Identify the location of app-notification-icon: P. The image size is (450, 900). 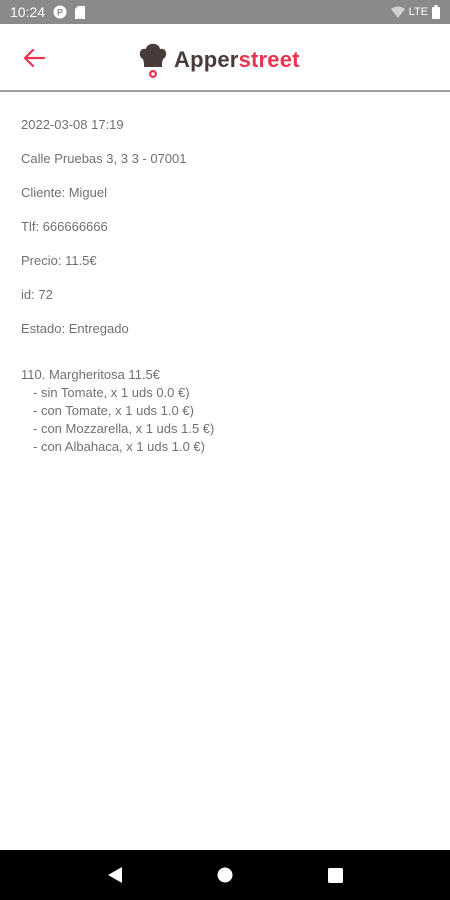
(60, 12).